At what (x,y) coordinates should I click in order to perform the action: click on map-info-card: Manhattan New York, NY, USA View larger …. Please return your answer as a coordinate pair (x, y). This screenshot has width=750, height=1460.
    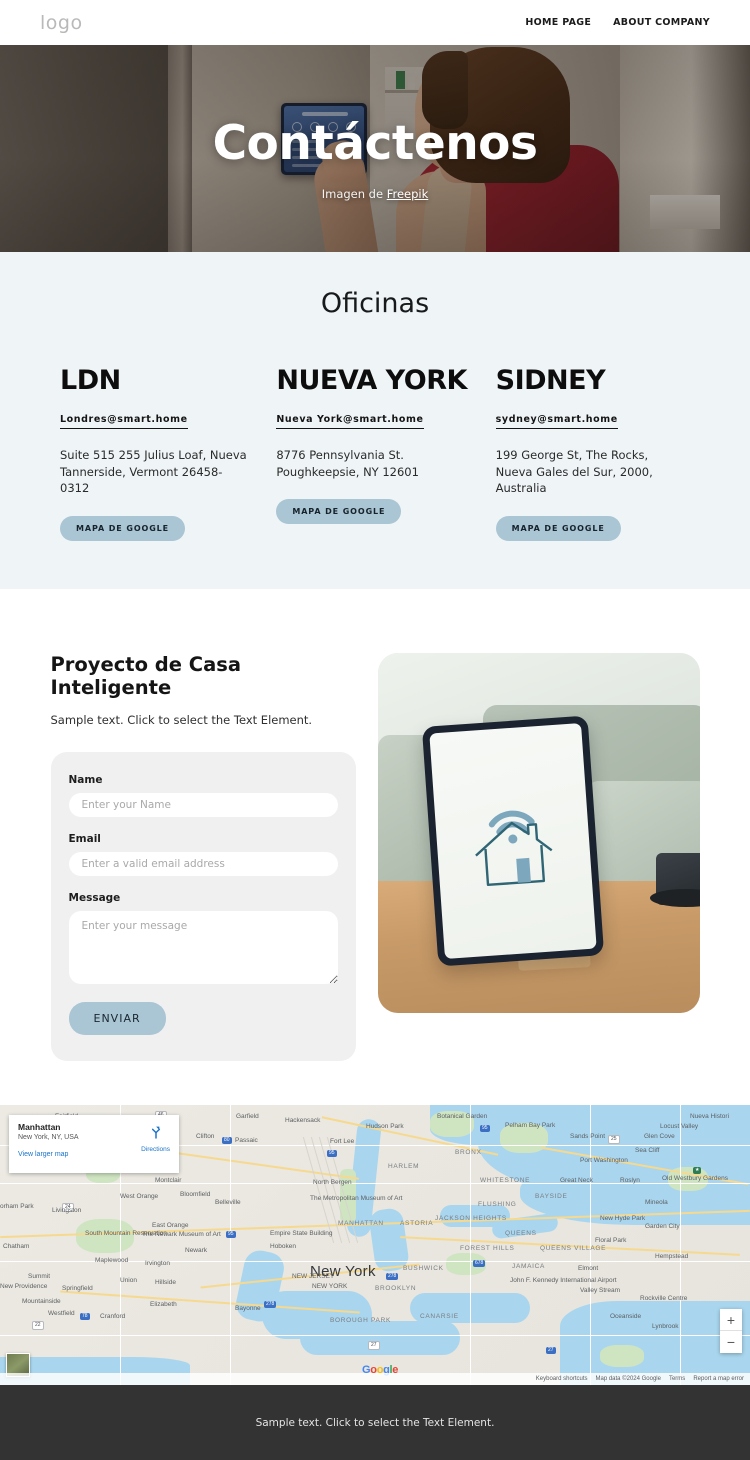
    Looking at the image, I should click on (94, 1144).